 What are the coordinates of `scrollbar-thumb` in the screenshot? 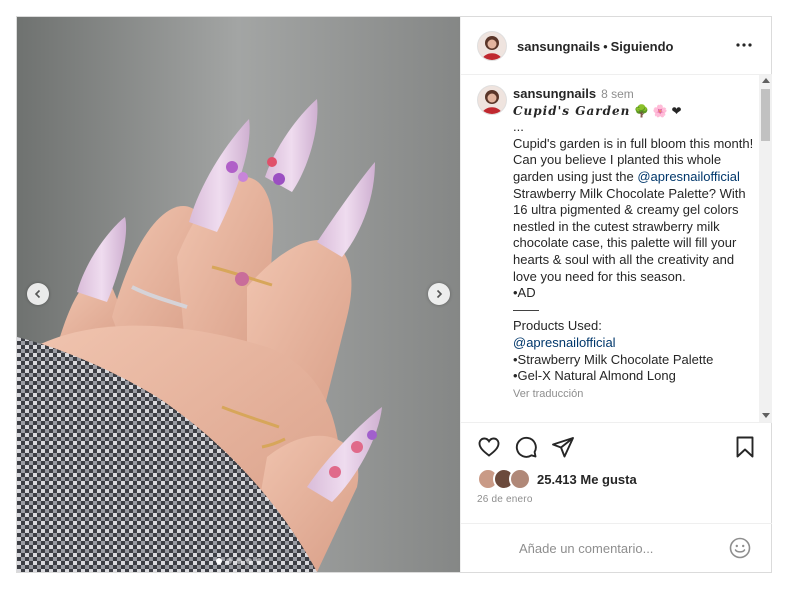 It's located at (765, 115).